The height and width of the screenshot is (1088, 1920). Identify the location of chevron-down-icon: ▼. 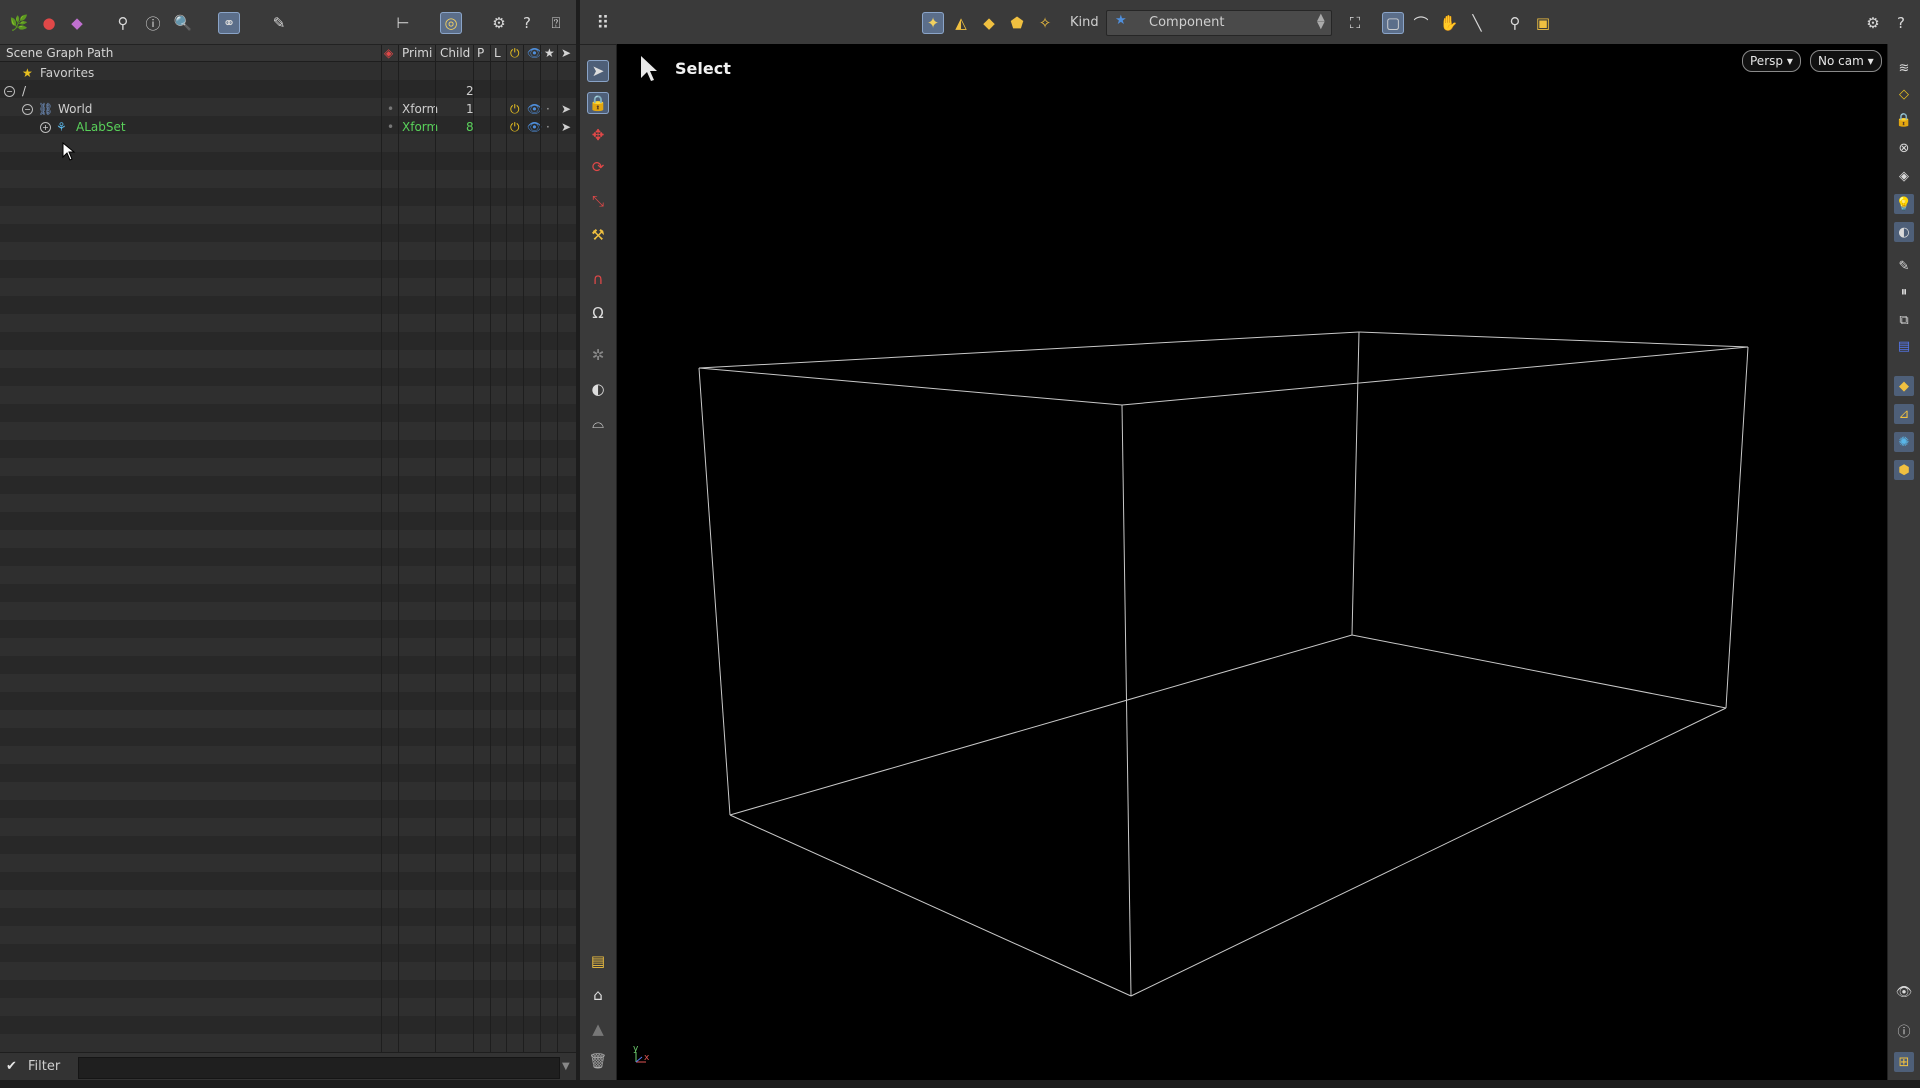
(566, 1066).